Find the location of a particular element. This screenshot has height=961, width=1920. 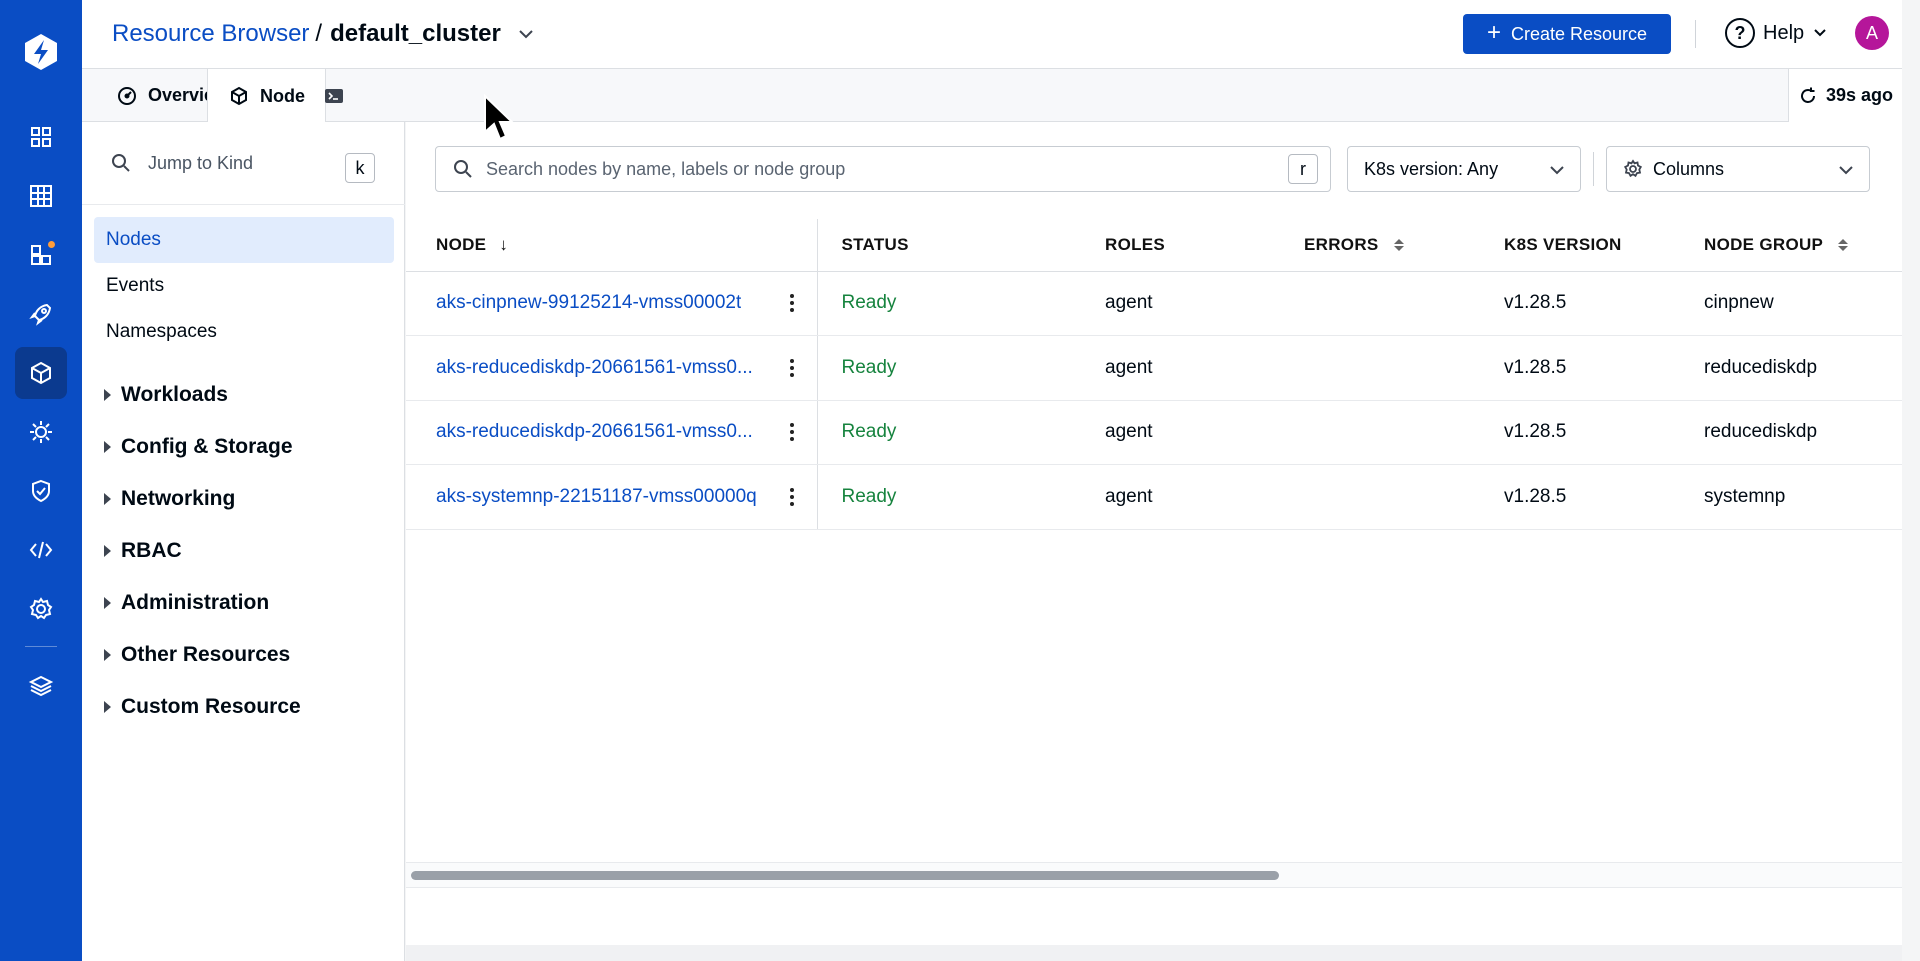

sidebar-group-label: Other Resources is located at coordinates (206, 654).